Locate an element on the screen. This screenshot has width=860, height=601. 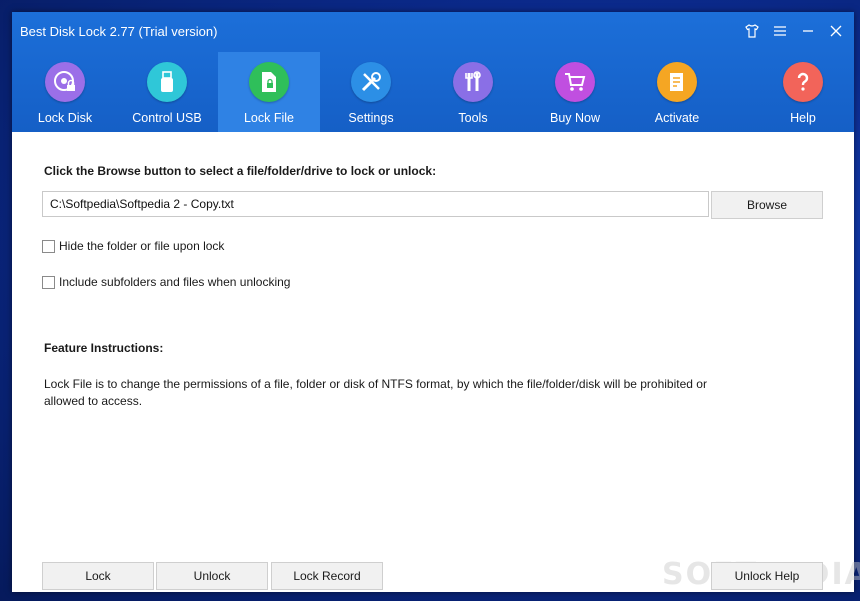
usb-icon is located at coordinates (167, 82).